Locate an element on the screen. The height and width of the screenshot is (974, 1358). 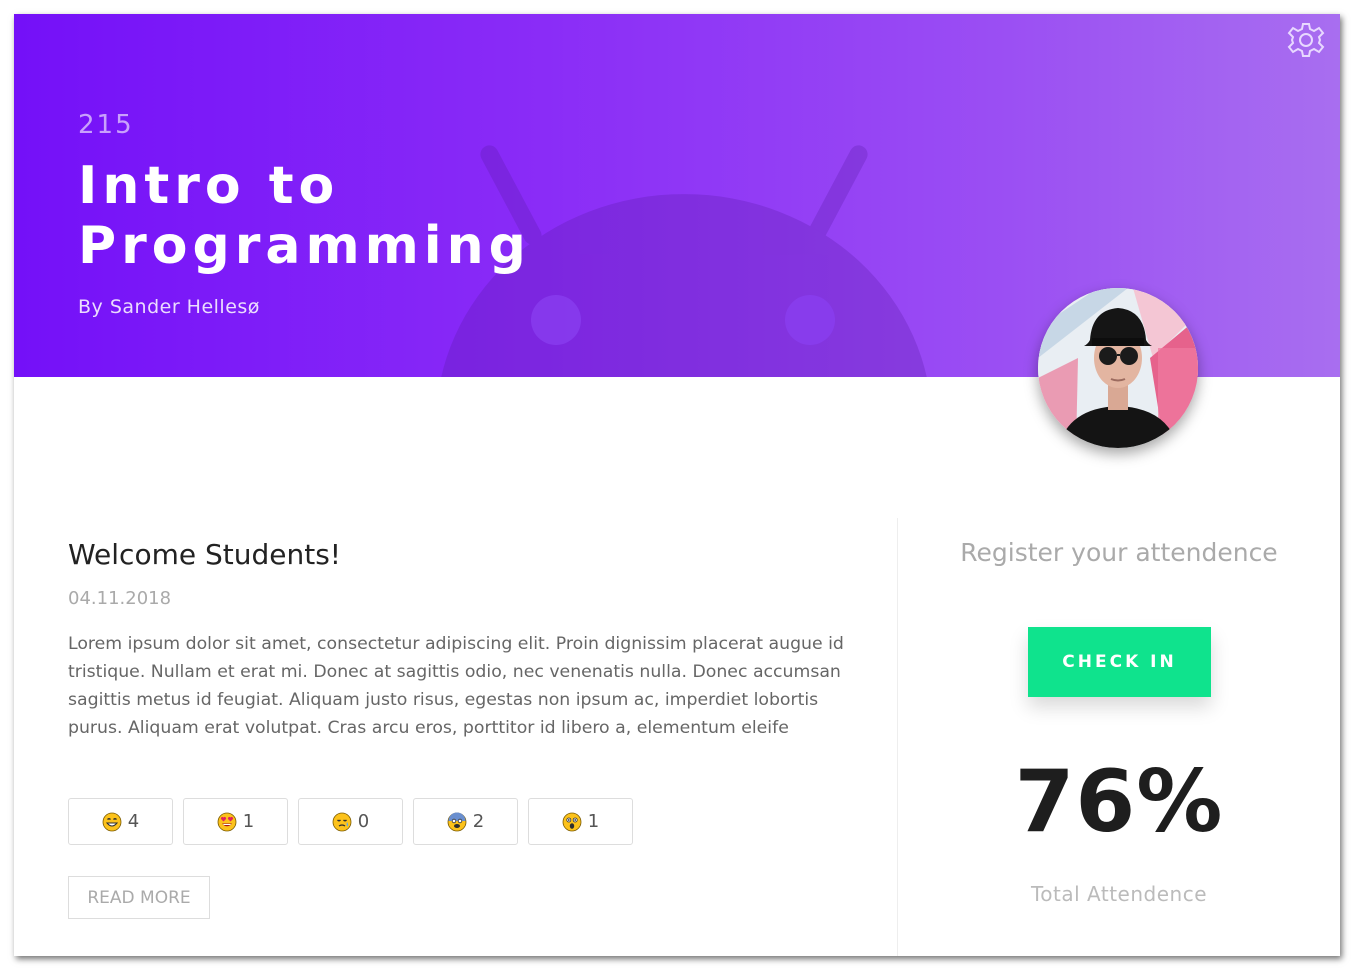
gear-icon is located at coordinates (1306, 40).